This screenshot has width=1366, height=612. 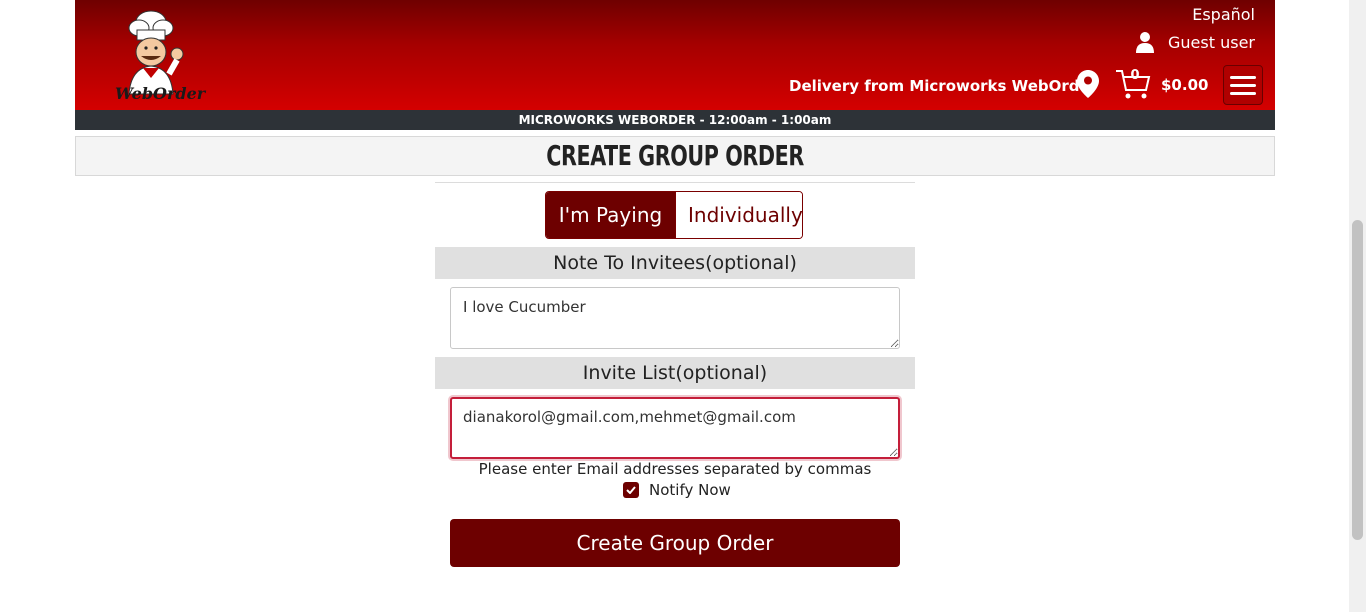 I want to click on store-hours-bar: MICROWORKS WEBORDER - 12:00am - 1:00am, so click(x=675, y=120).